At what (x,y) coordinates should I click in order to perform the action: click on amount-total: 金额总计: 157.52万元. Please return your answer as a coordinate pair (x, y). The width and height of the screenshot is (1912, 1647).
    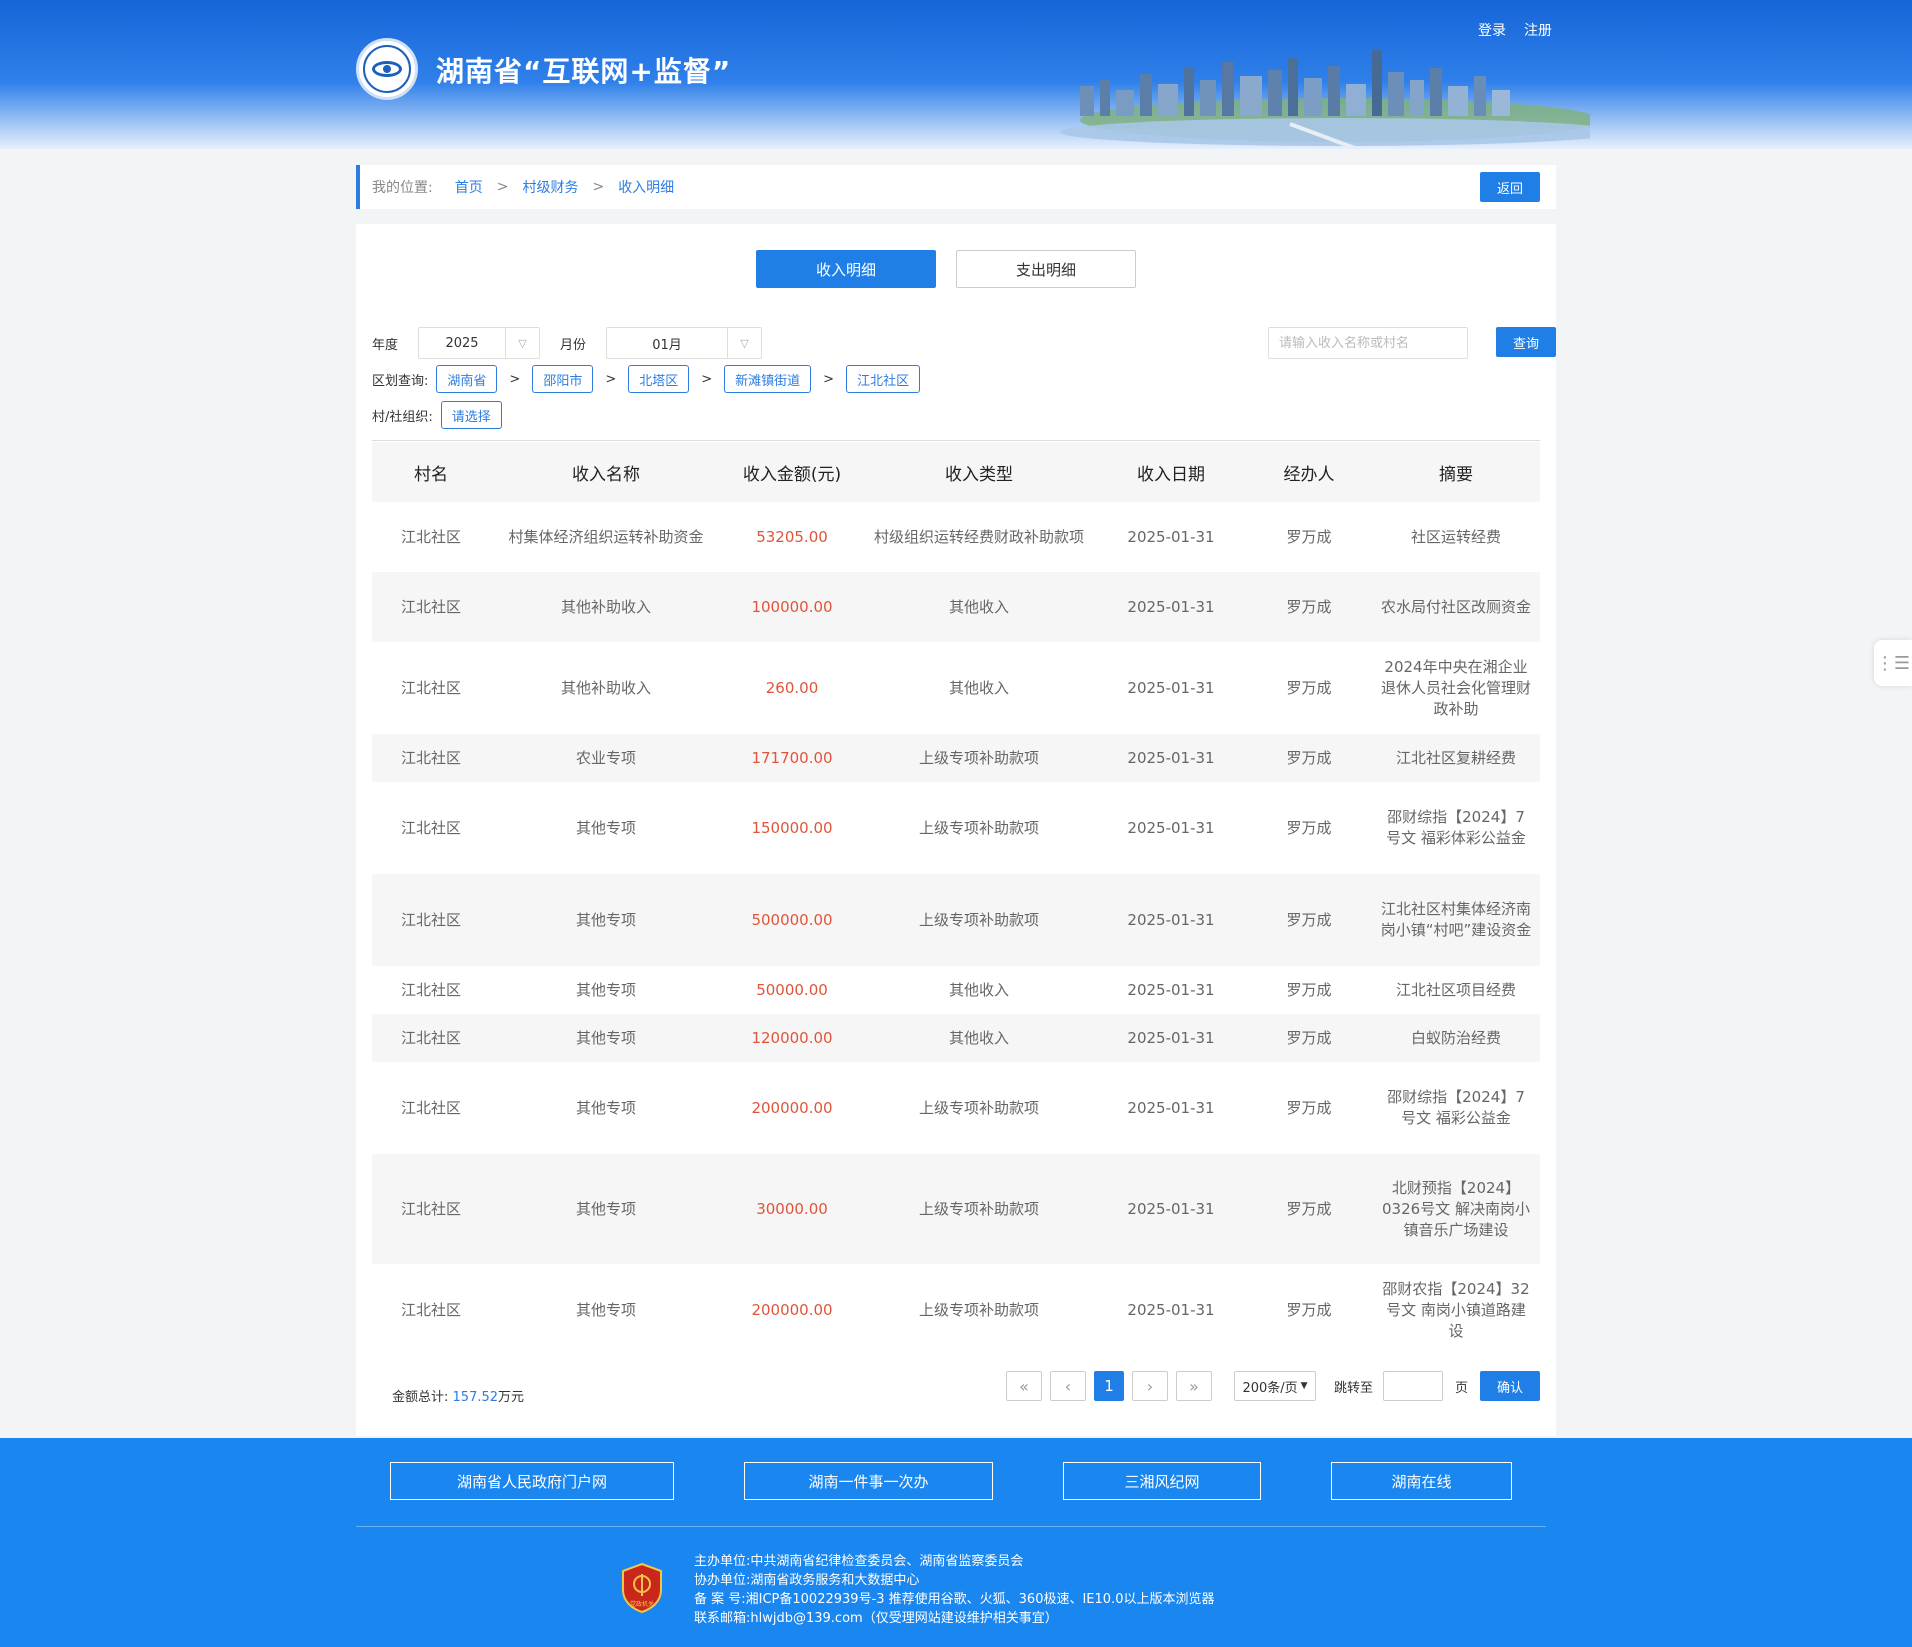
    Looking at the image, I should click on (458, 1395).